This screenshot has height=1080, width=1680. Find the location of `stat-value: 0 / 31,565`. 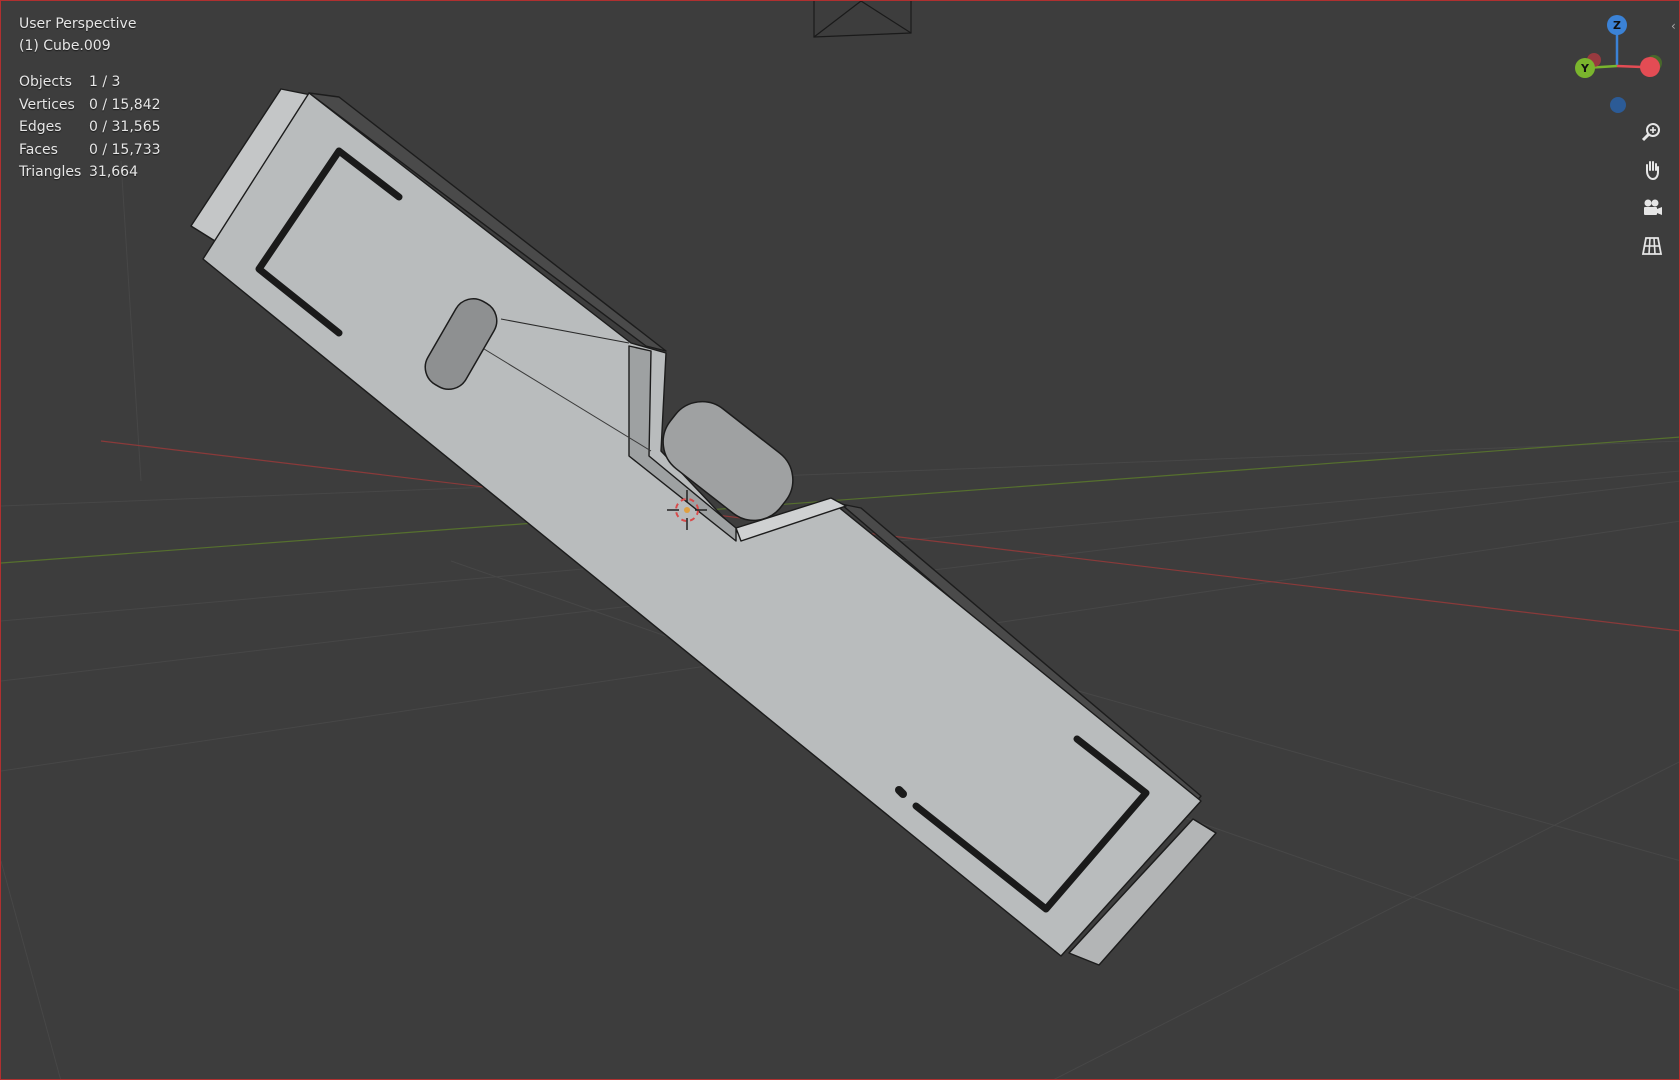

stat-value: 0 / 31,565 is located at coordinates (125, 127).